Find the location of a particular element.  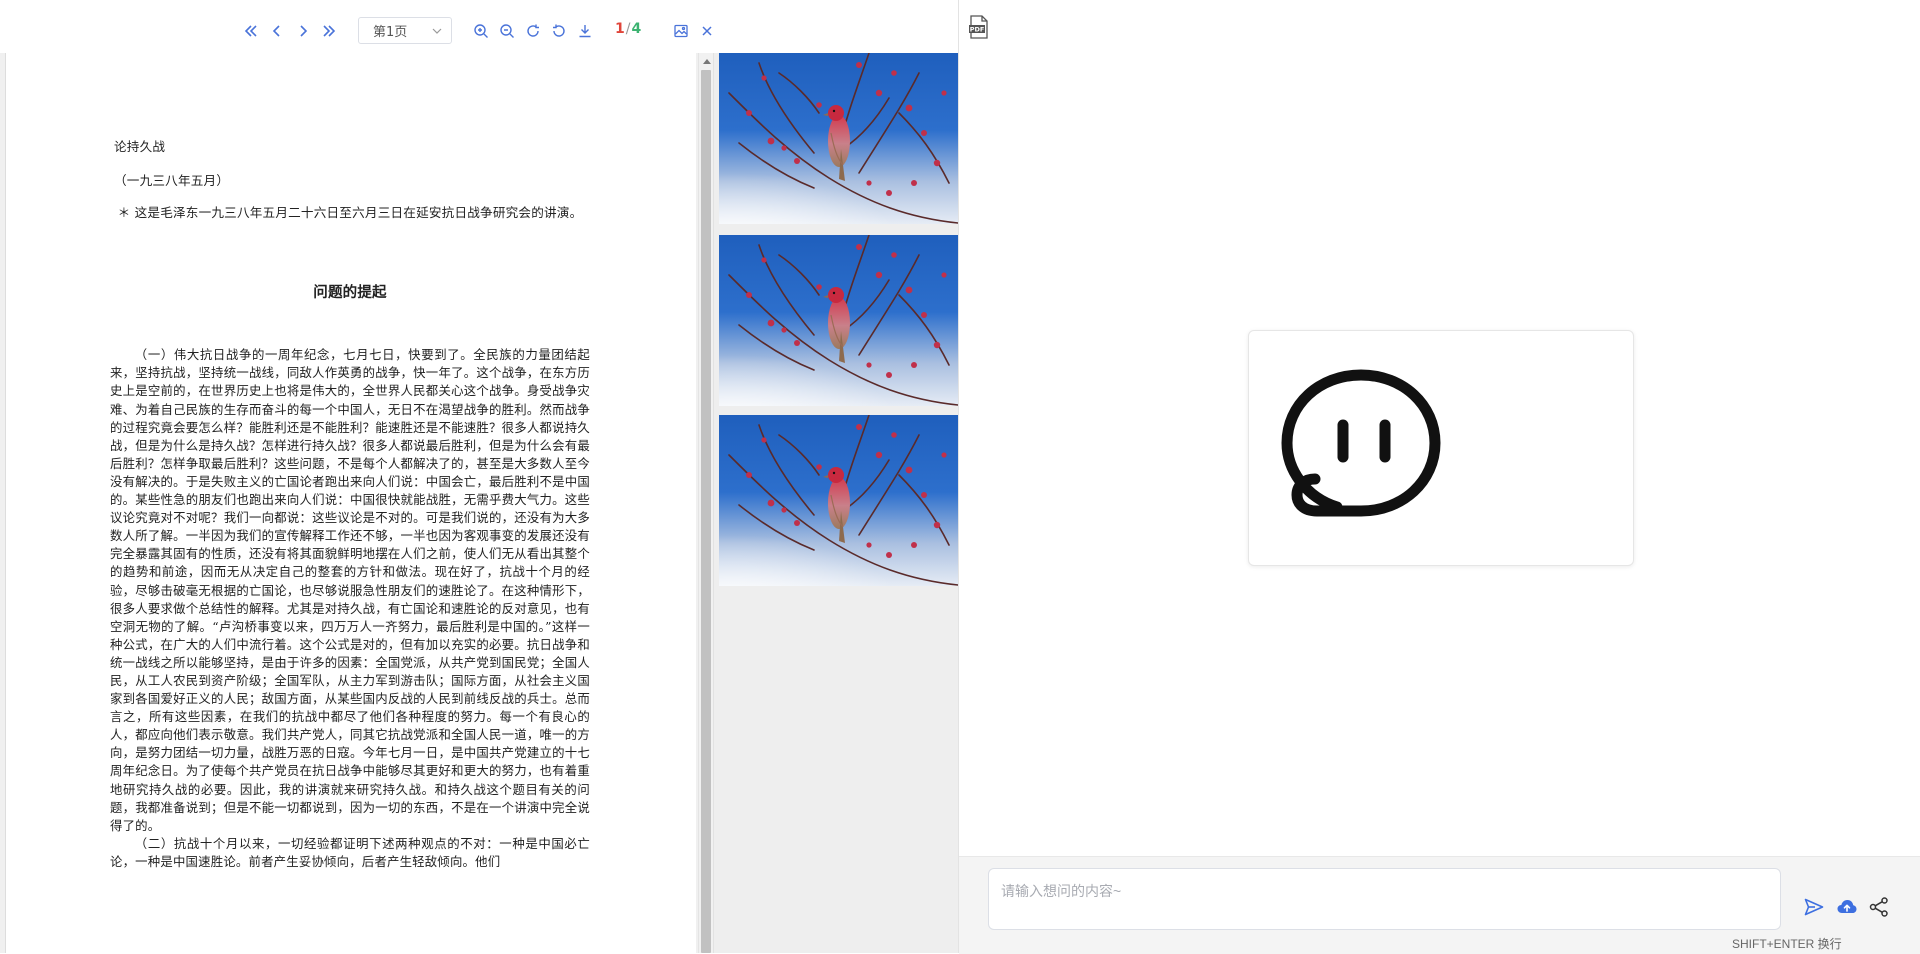

share-icon is located at coordinates (1879, 907).